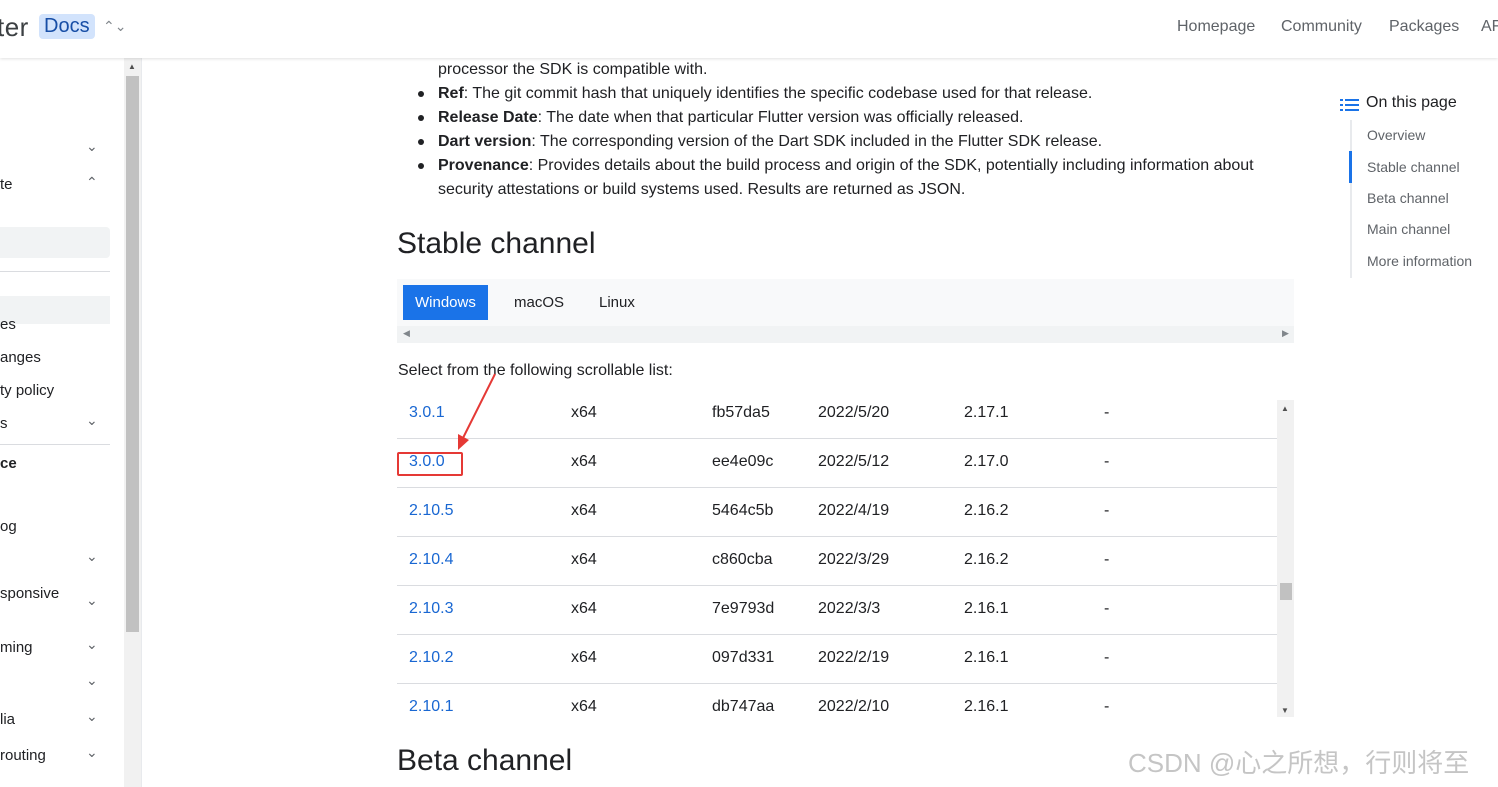 This screenshot has width=1498, height=787. Describe the element at coordinates (1285, 558) in the screenshot. I see `release-list-scrollbar` at that location.